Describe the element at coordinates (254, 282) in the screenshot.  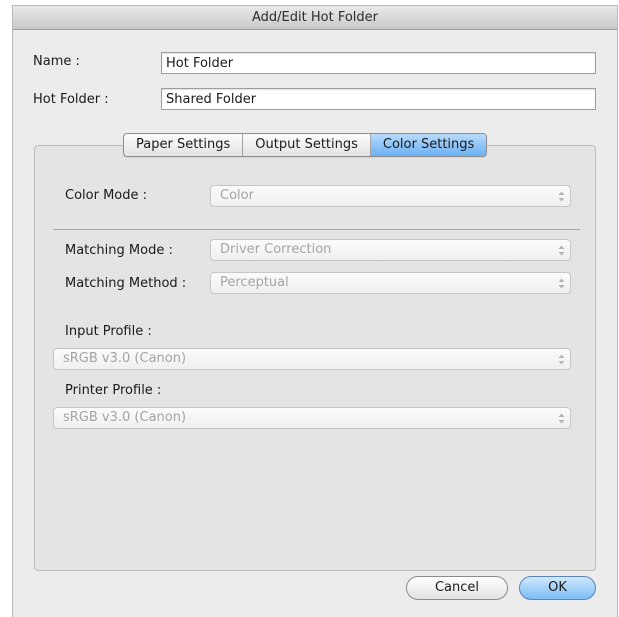
I see `matching-method-value: Perceptual` at that location.